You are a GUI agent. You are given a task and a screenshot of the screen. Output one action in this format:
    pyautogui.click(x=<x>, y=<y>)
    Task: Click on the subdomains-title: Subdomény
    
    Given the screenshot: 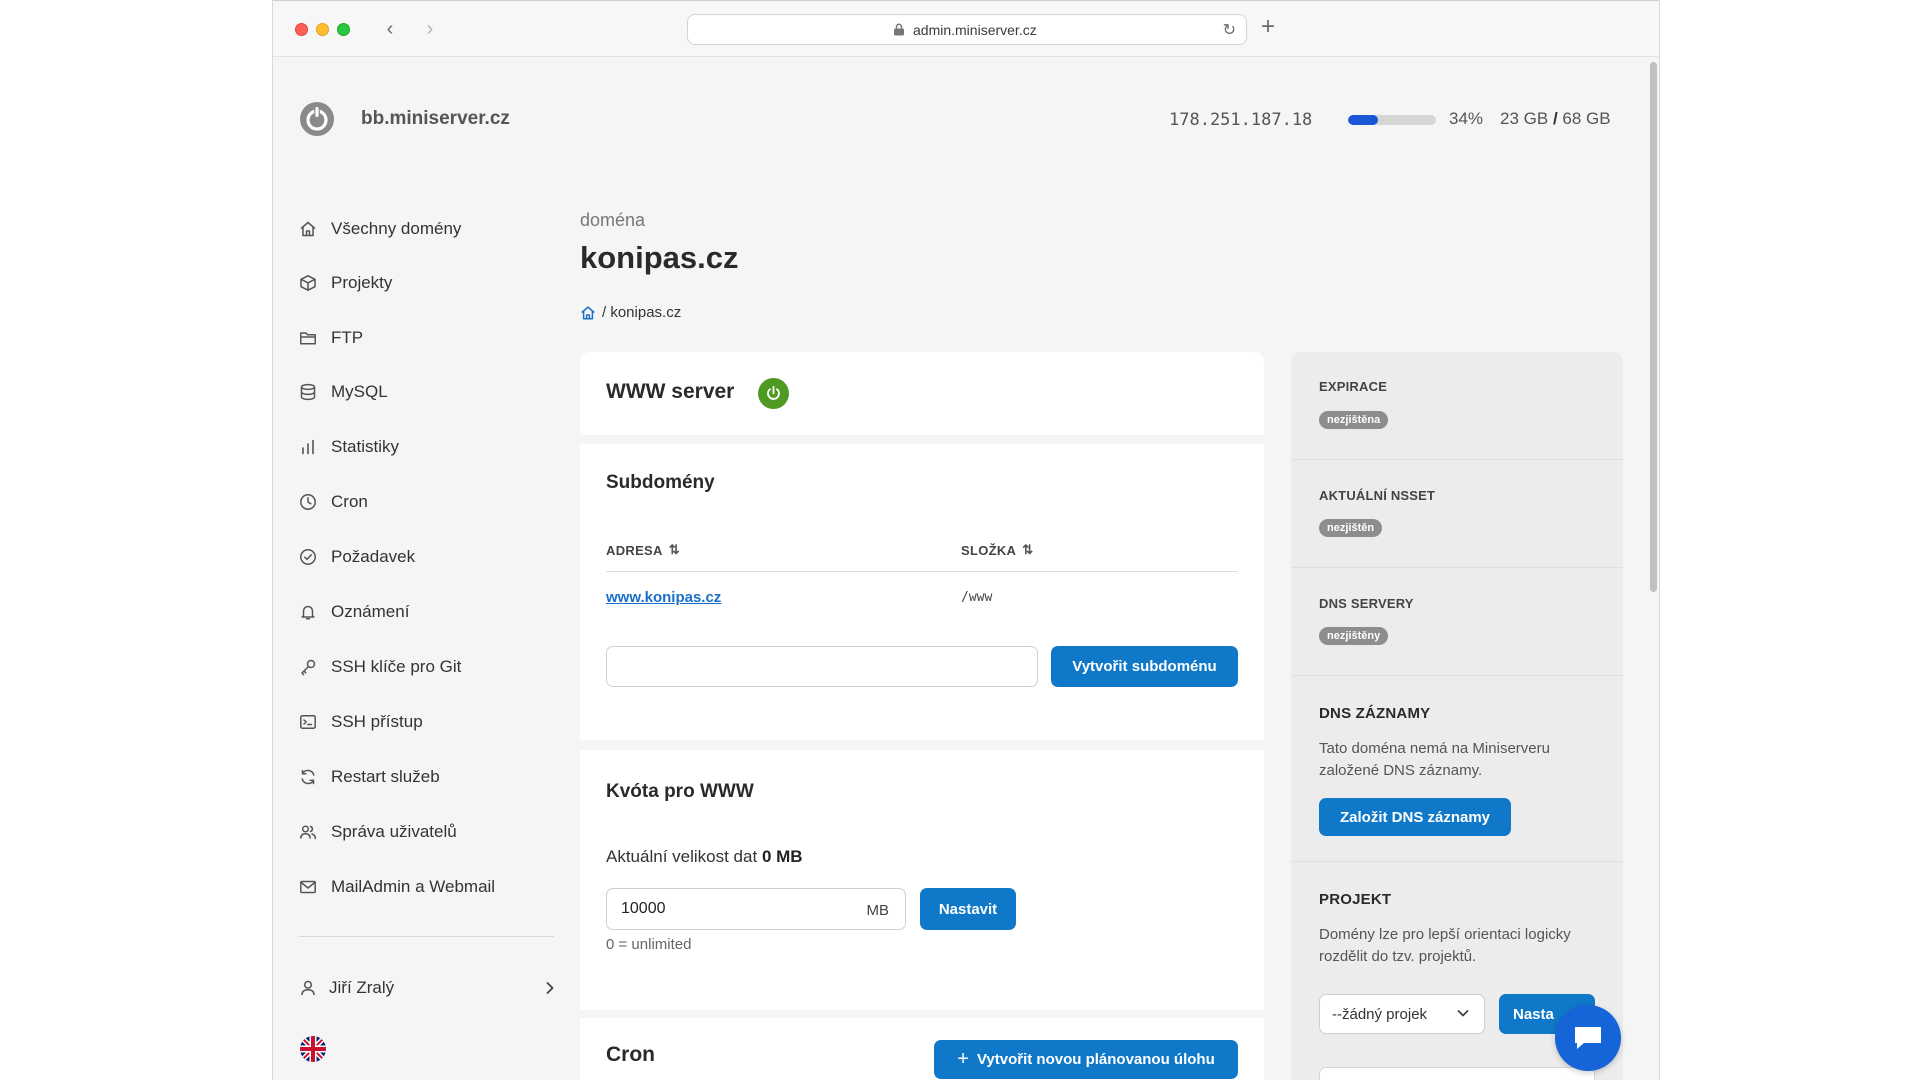 What is the action you would take?
    pyautogui.click(x=660, y=482)
    